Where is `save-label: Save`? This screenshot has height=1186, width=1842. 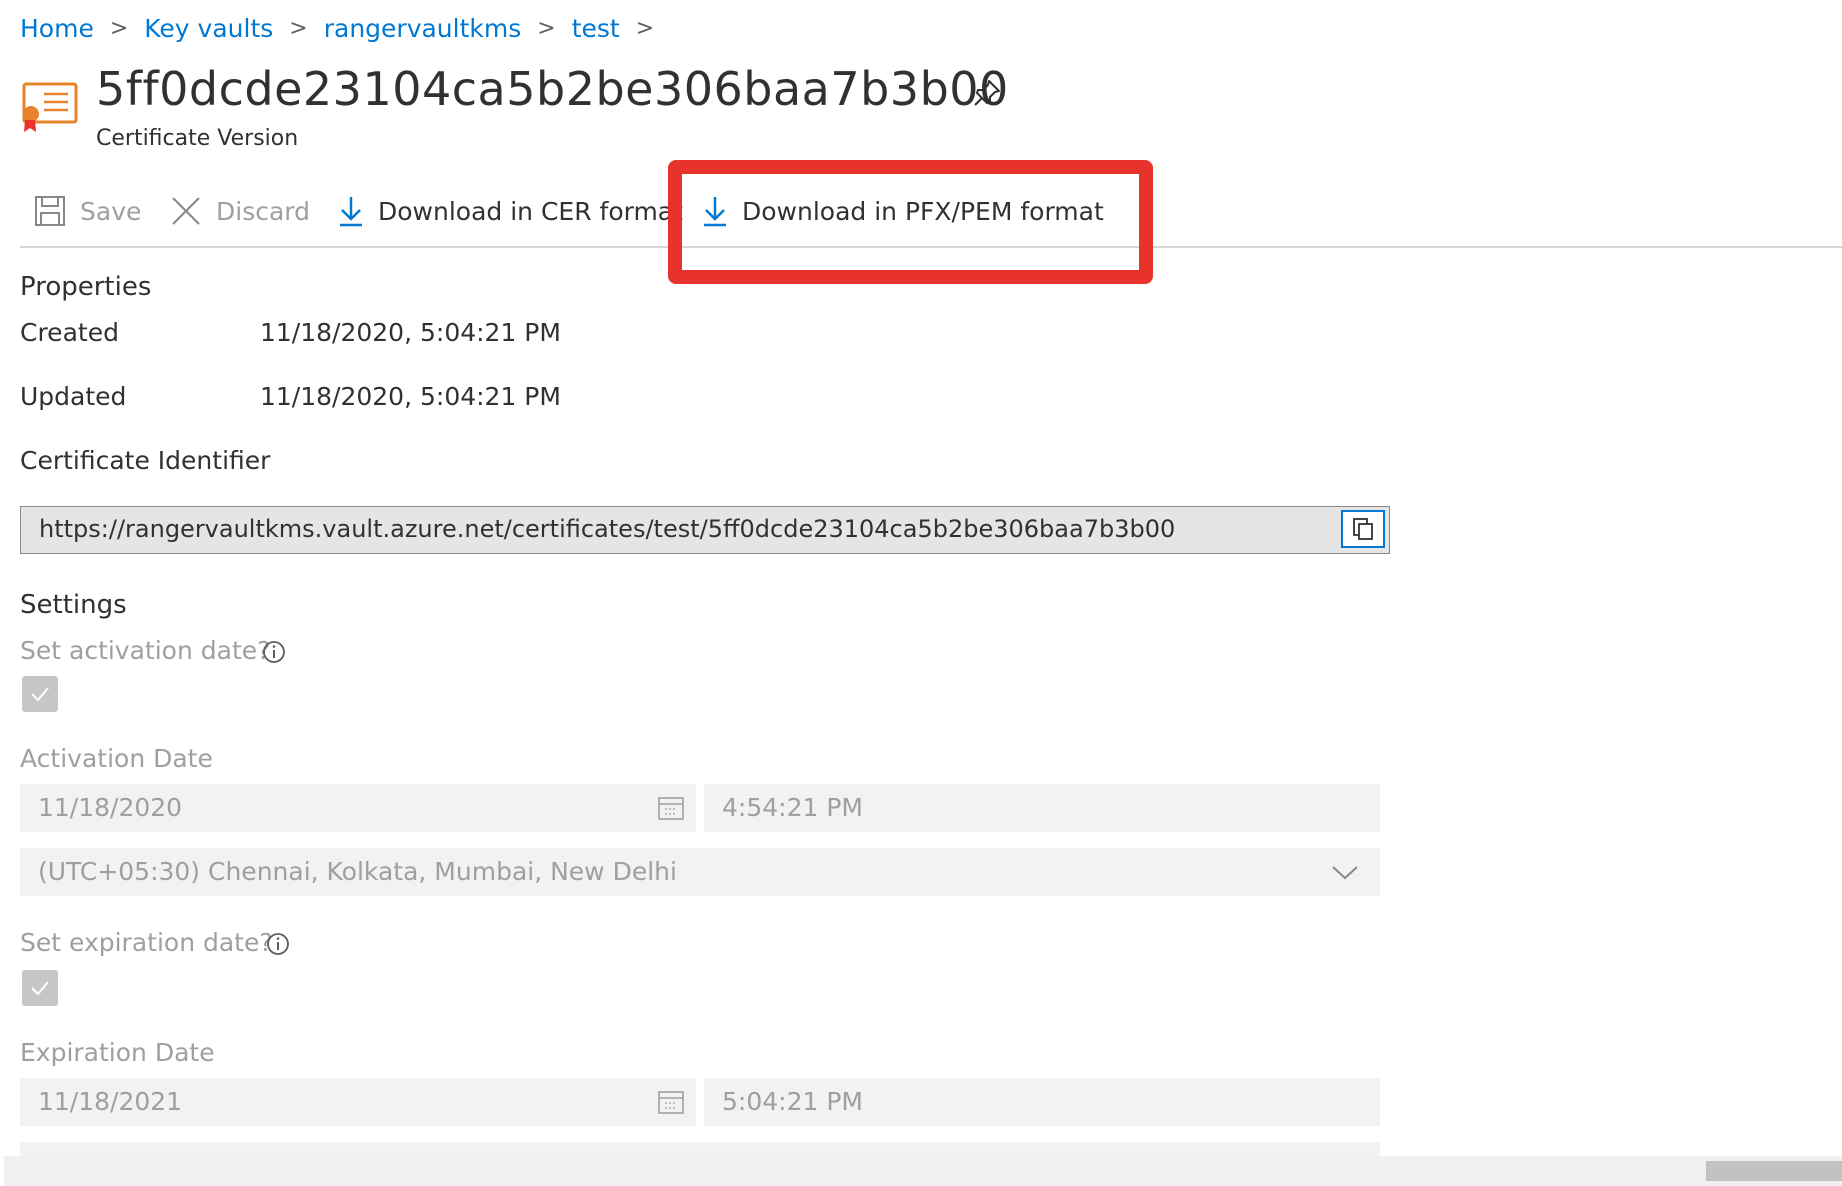 save-label: Save is located at coordinates (111, 211).